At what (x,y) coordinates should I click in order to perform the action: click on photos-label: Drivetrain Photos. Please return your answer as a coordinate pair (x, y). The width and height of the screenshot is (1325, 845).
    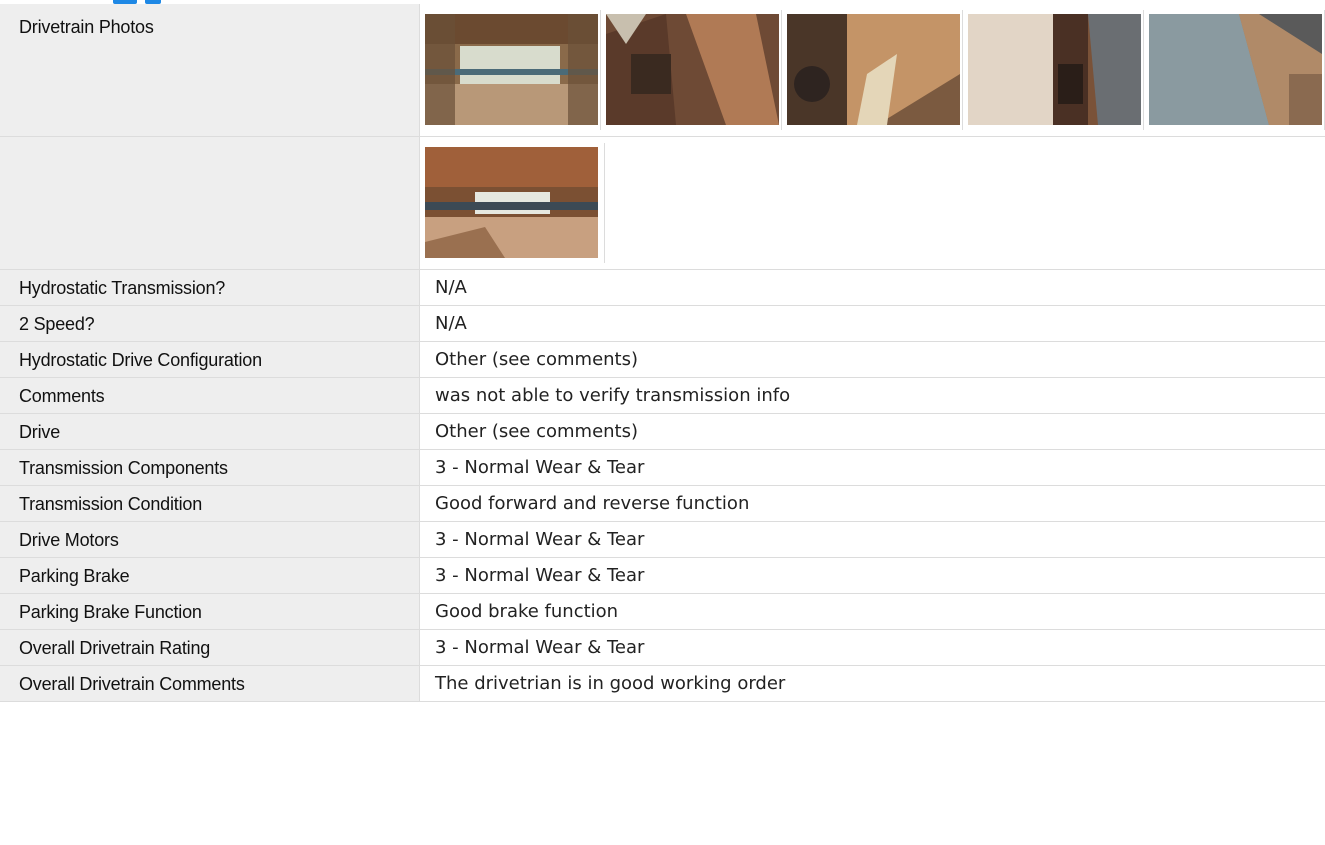
    Looking at the image, I should click on (210, 70).